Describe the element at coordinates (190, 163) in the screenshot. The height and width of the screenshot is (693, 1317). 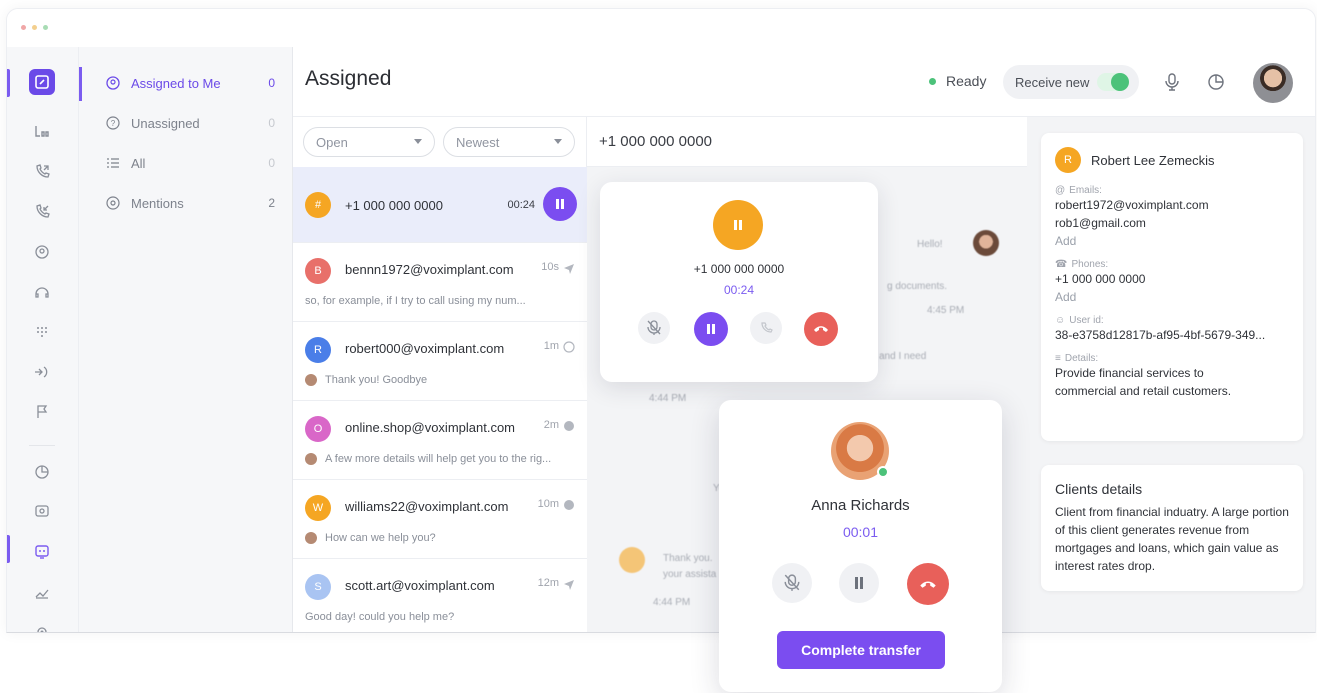
I see `folder-all: All 0` at that location.